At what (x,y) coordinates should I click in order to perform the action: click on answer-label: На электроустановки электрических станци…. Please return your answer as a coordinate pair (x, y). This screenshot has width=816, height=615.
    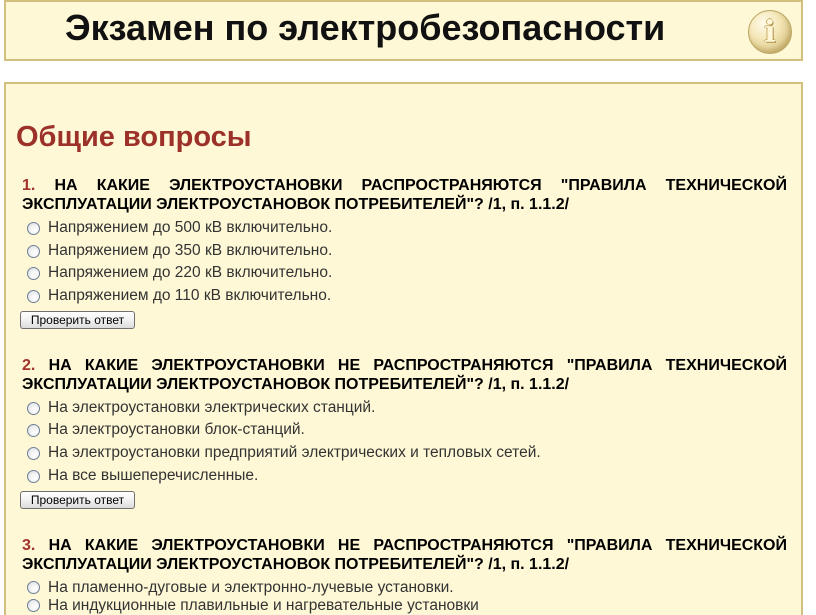
    Looking at the image, I should click on (212, 407).